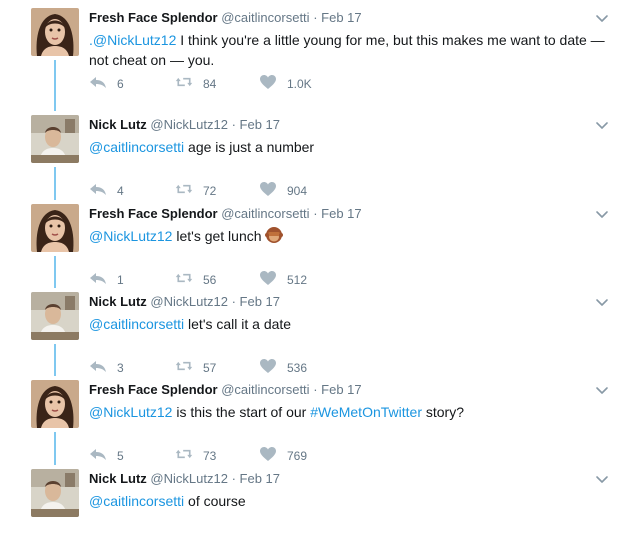  I want to click on reply-button: 6, so click(106, 83).